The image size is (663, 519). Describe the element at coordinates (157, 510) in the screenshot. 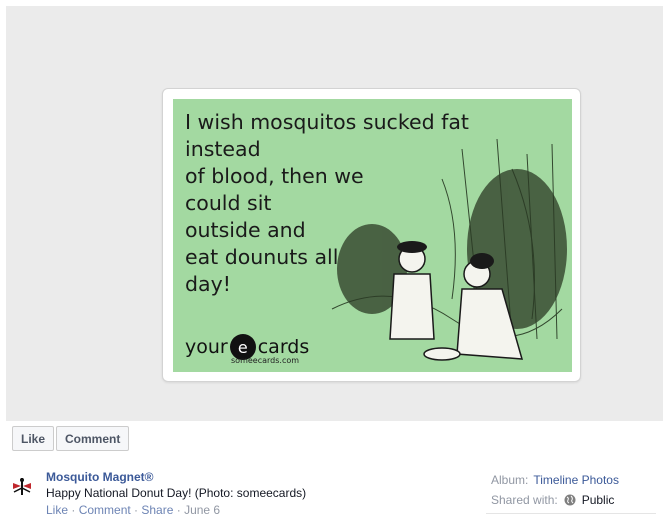

I see `share-link: Share` at that location.